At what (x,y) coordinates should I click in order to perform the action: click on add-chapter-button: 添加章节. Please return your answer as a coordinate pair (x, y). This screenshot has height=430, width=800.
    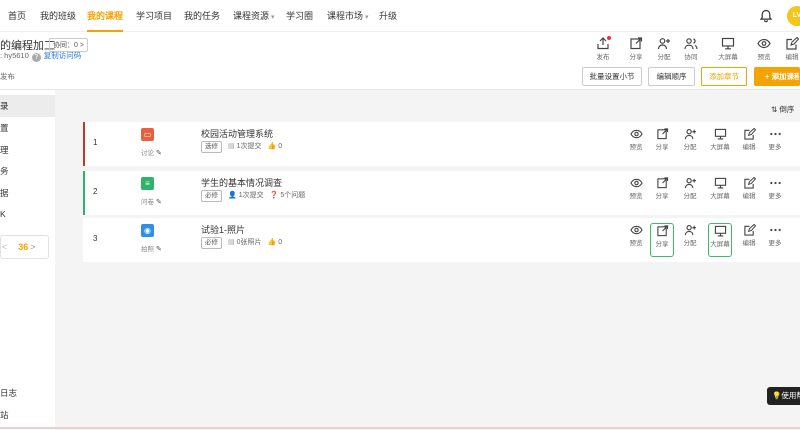
    Looking at the image, I should click on (724, 76).